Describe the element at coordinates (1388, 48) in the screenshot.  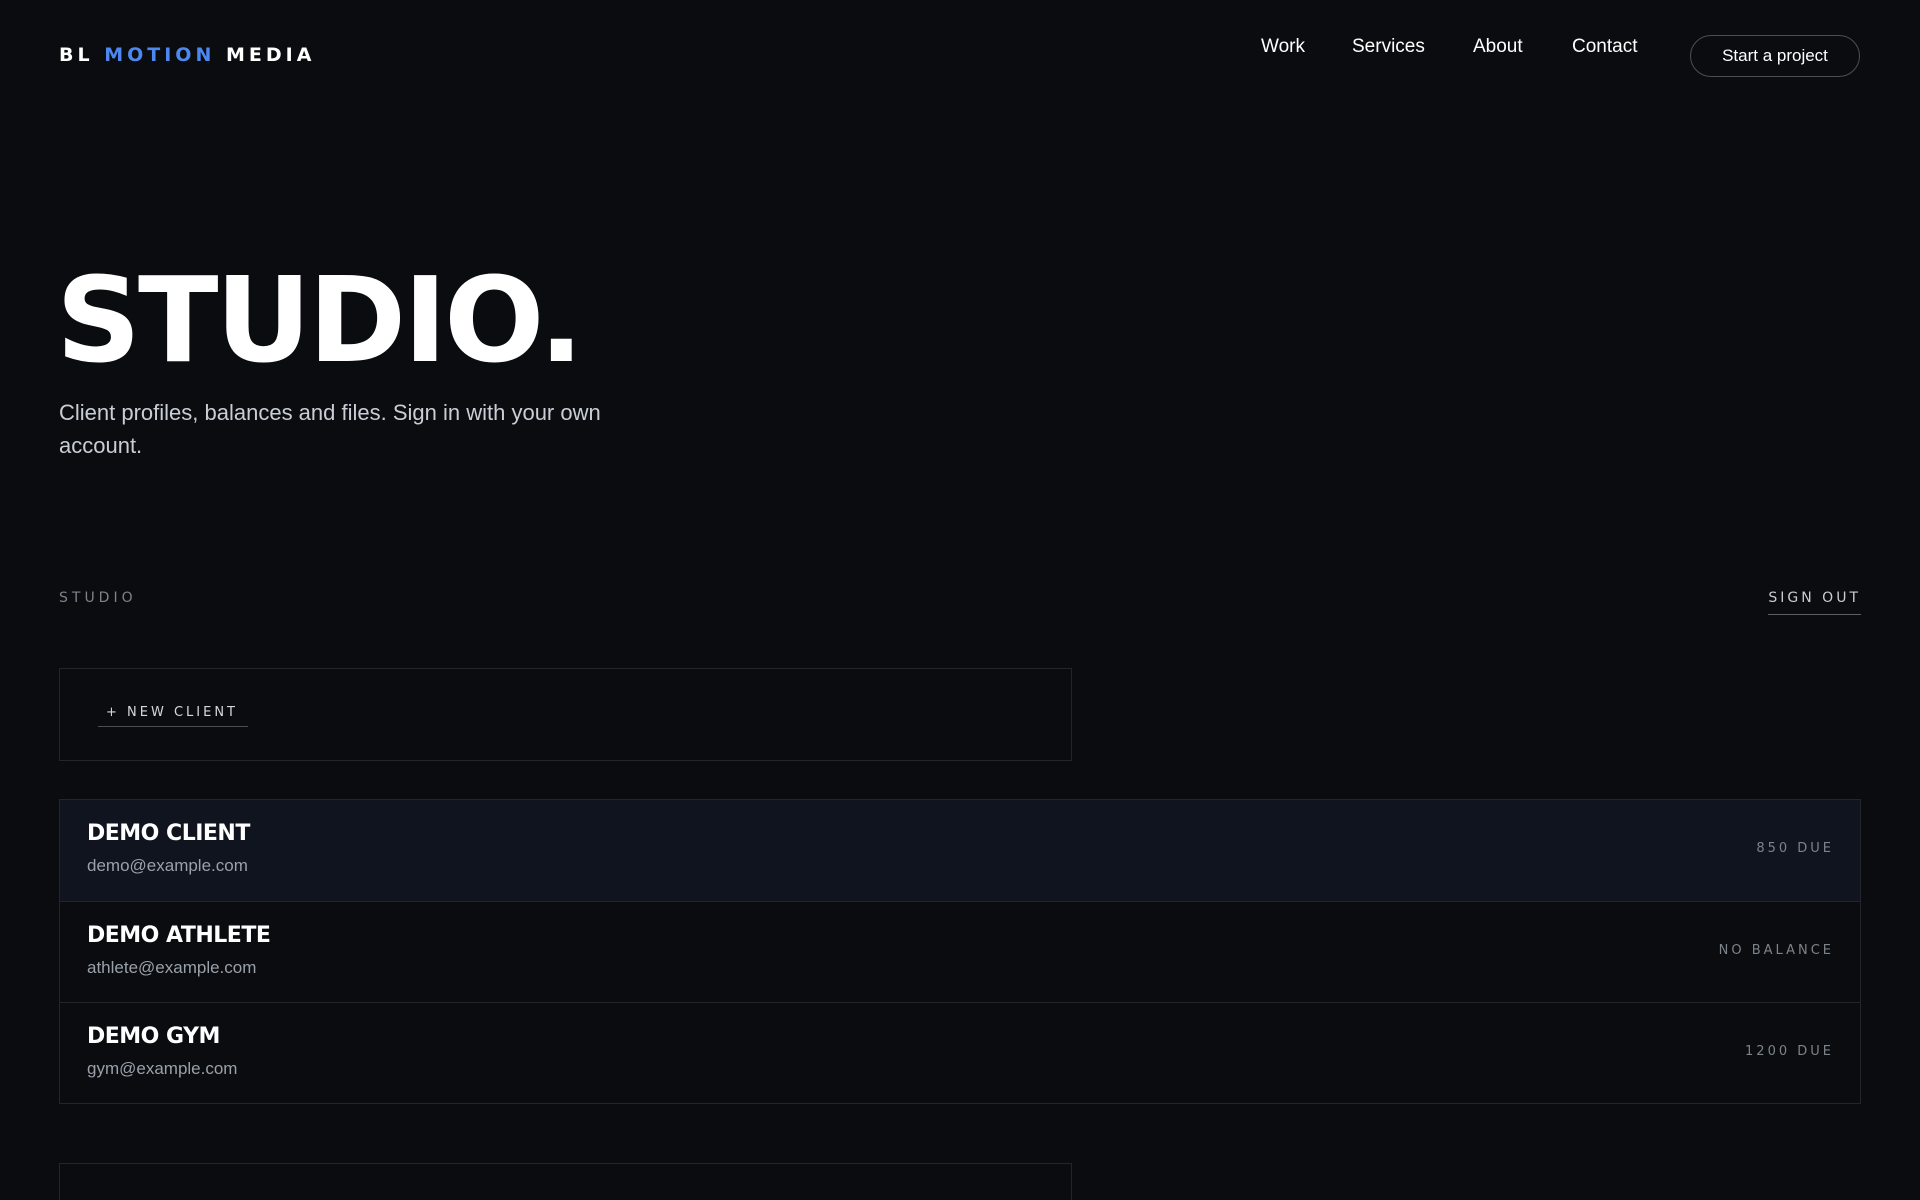
I see `nav-link-services: Services` at that location.